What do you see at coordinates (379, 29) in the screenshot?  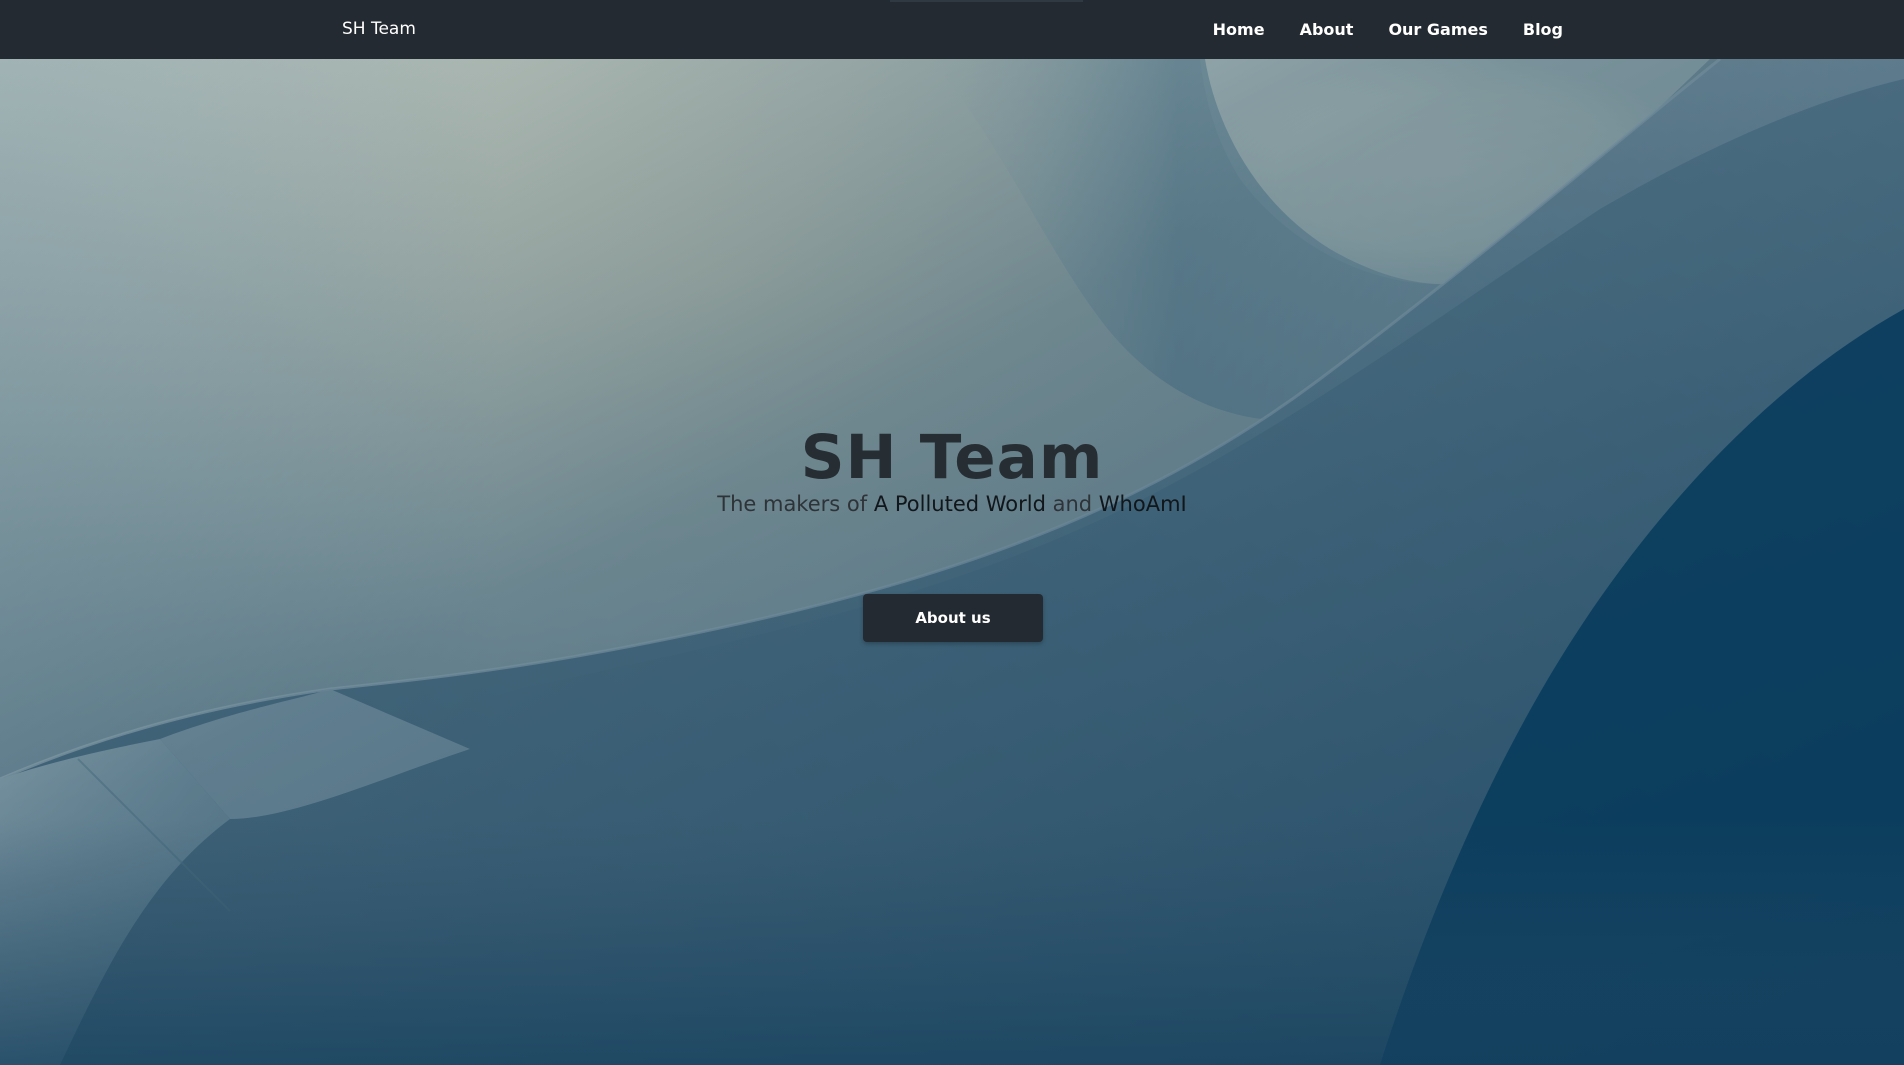 I see `brand-link: SH Team` at bounding box center [379, 29].